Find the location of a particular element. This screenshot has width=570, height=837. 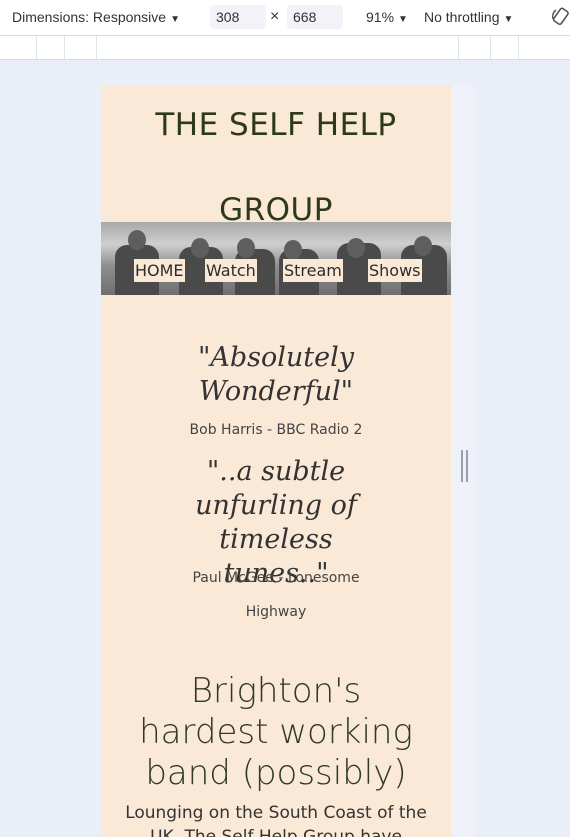

zoom-label: 91% is located at coordinates (380, 17).